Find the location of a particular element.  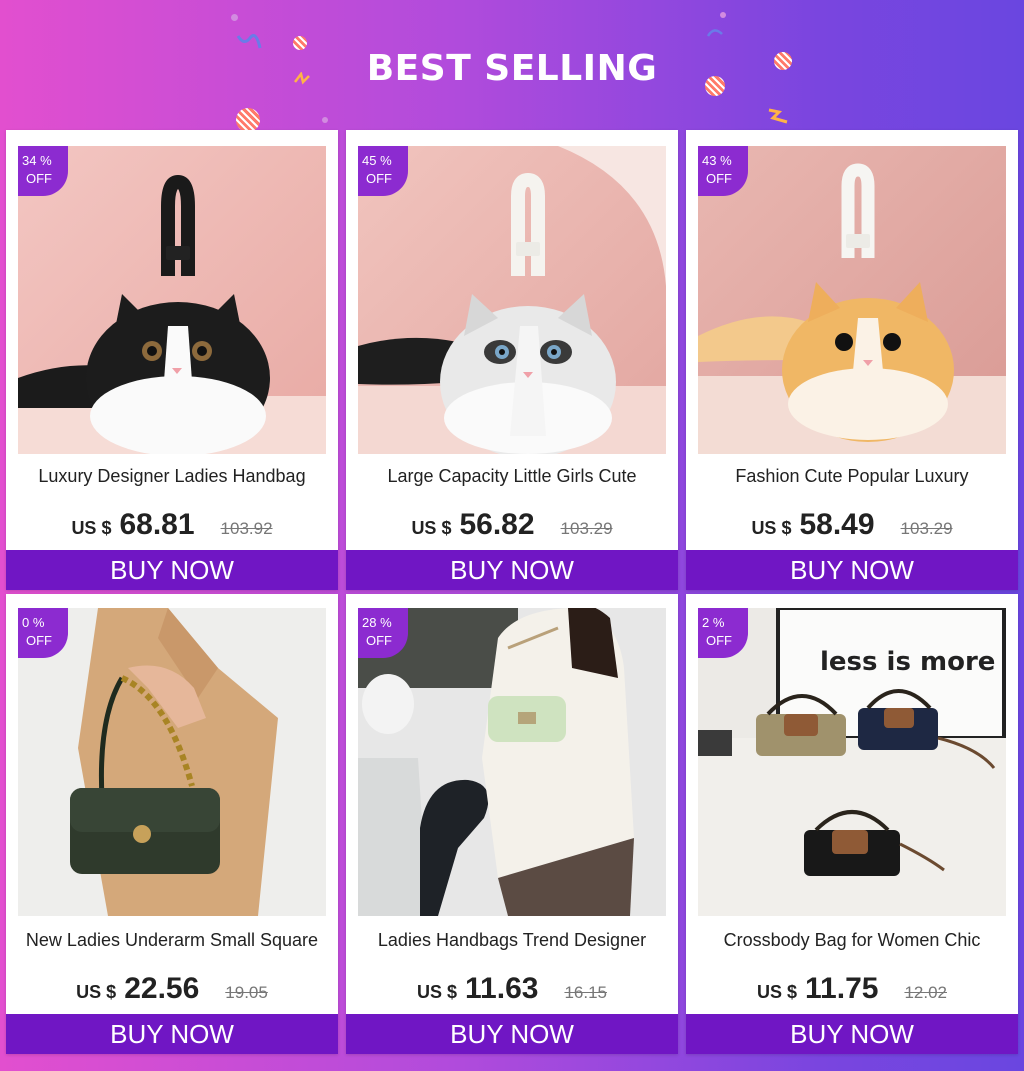

discount-badge: 34 % OFF is located at coordinates (43, 171).